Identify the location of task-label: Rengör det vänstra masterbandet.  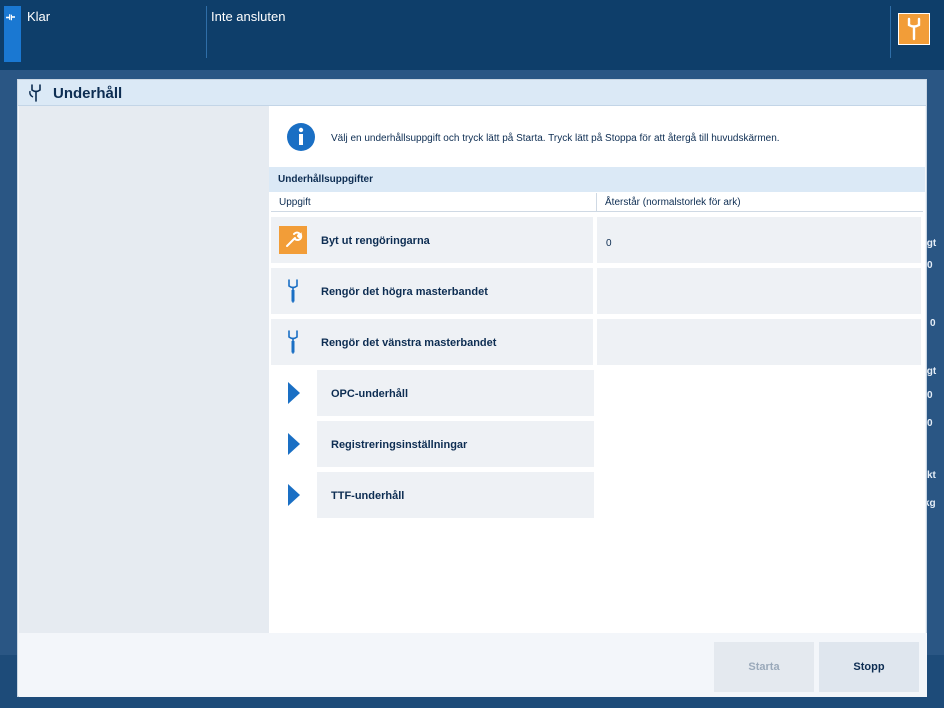
(409, 343).